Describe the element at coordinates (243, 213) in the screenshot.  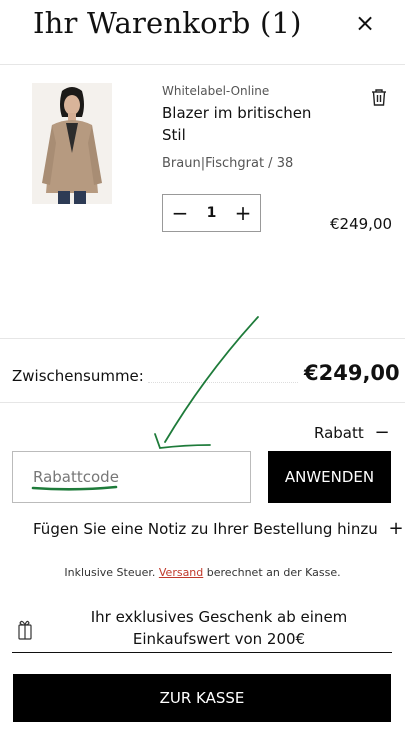
I see `increase-quantity-button: +` at that location.